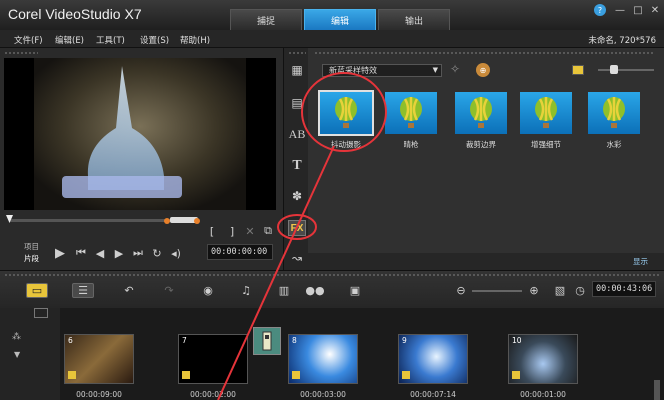  I want to click on clip-thumbnail: 10, so click(543, 359).